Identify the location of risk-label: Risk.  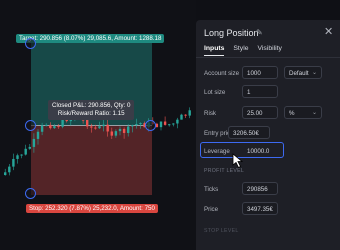
(210, 113).